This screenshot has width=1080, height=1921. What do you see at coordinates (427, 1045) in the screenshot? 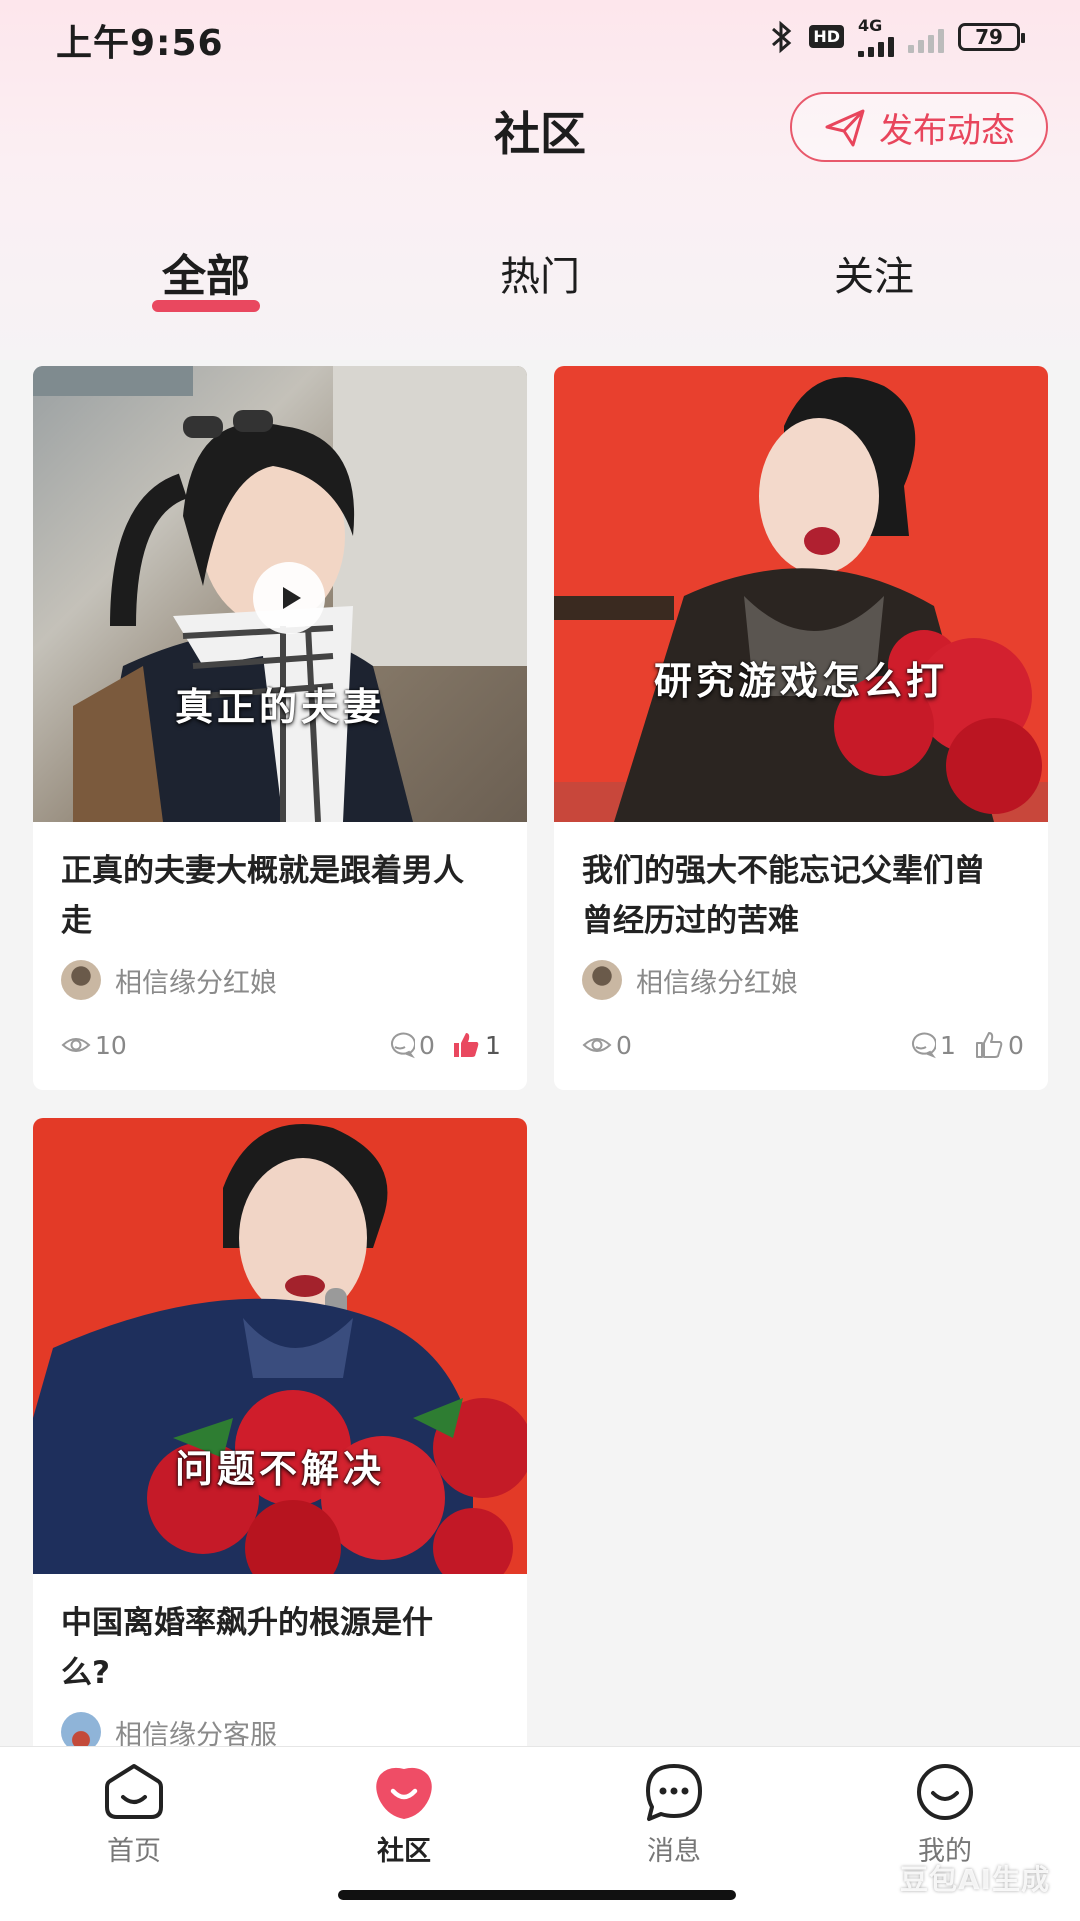
I see `comment-count: 0` at bounding box center [427, 1045].